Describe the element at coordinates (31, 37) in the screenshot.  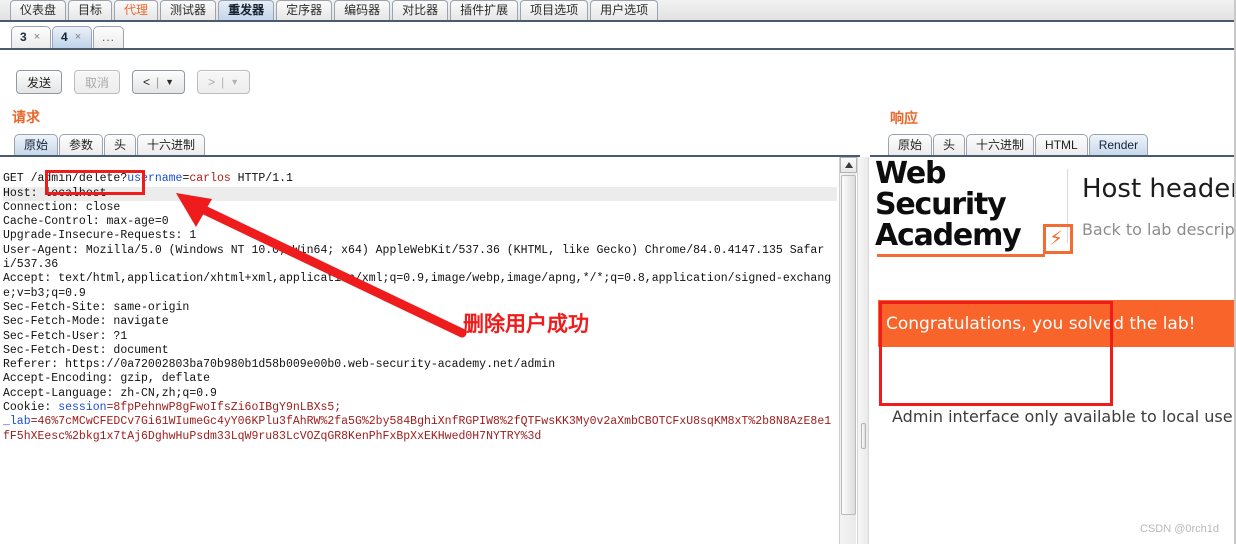
I see `repeater-tab-3: 3 ×` at that location.